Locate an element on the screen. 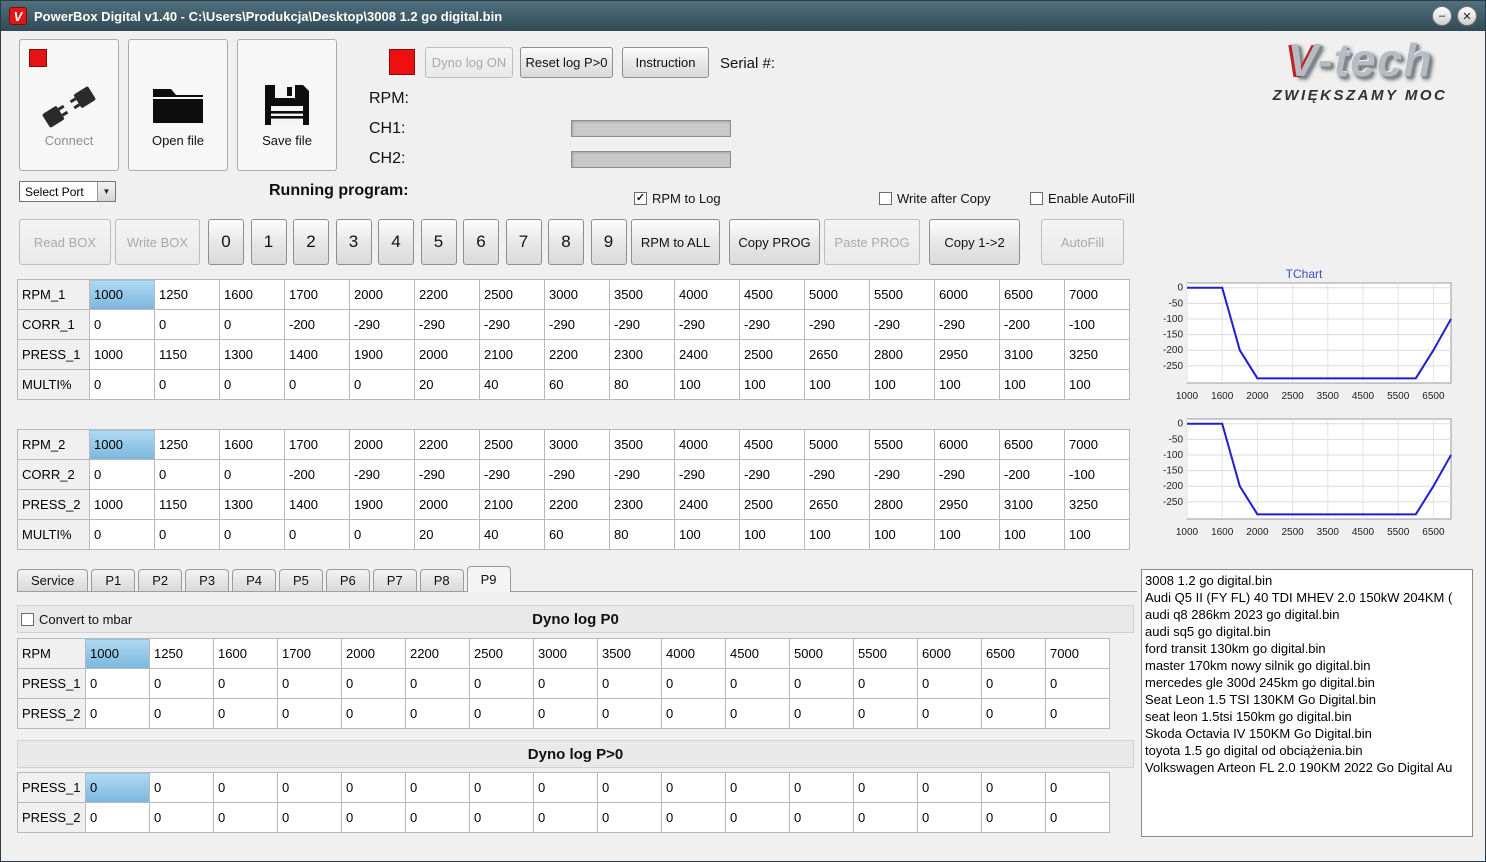  write-after-copy-checkbox: Write after Copy is located at coordinates (935, 198).